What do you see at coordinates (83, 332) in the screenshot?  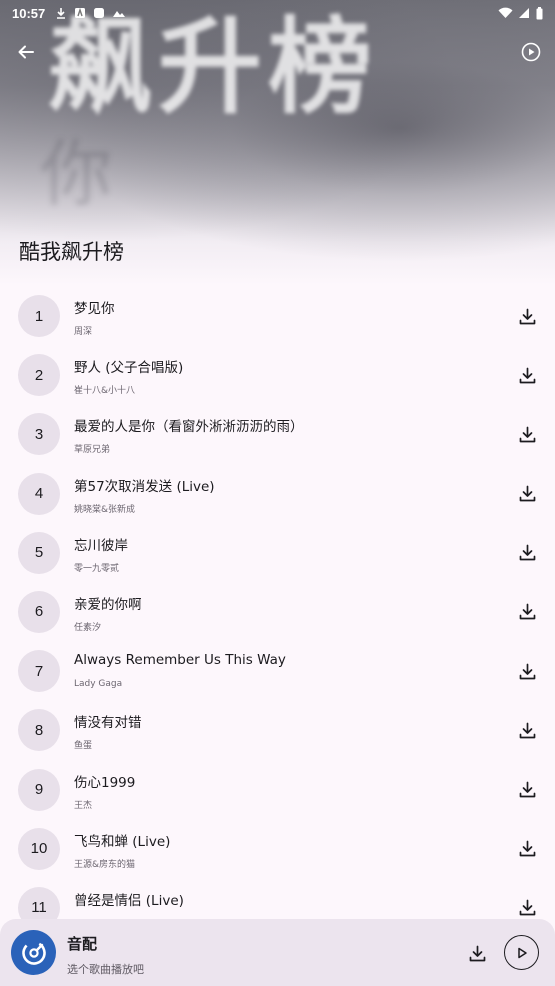 I see `song-artist: 周深` at bounding box center [83, 332].